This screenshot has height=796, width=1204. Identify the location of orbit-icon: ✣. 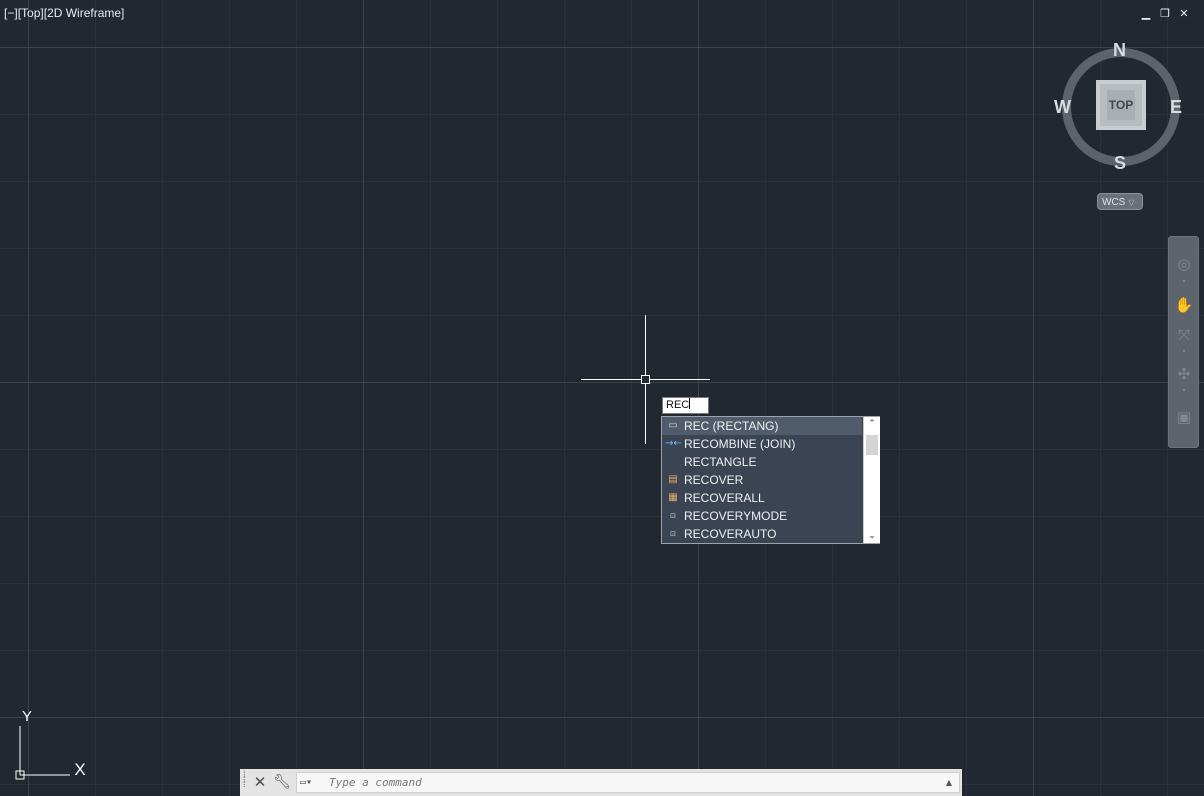
(1184, 374).